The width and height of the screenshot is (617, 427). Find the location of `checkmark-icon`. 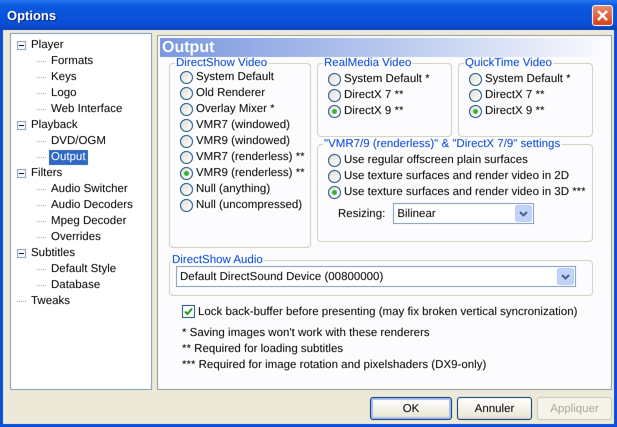

checkmark-icon is located at coordinates (188, 311).